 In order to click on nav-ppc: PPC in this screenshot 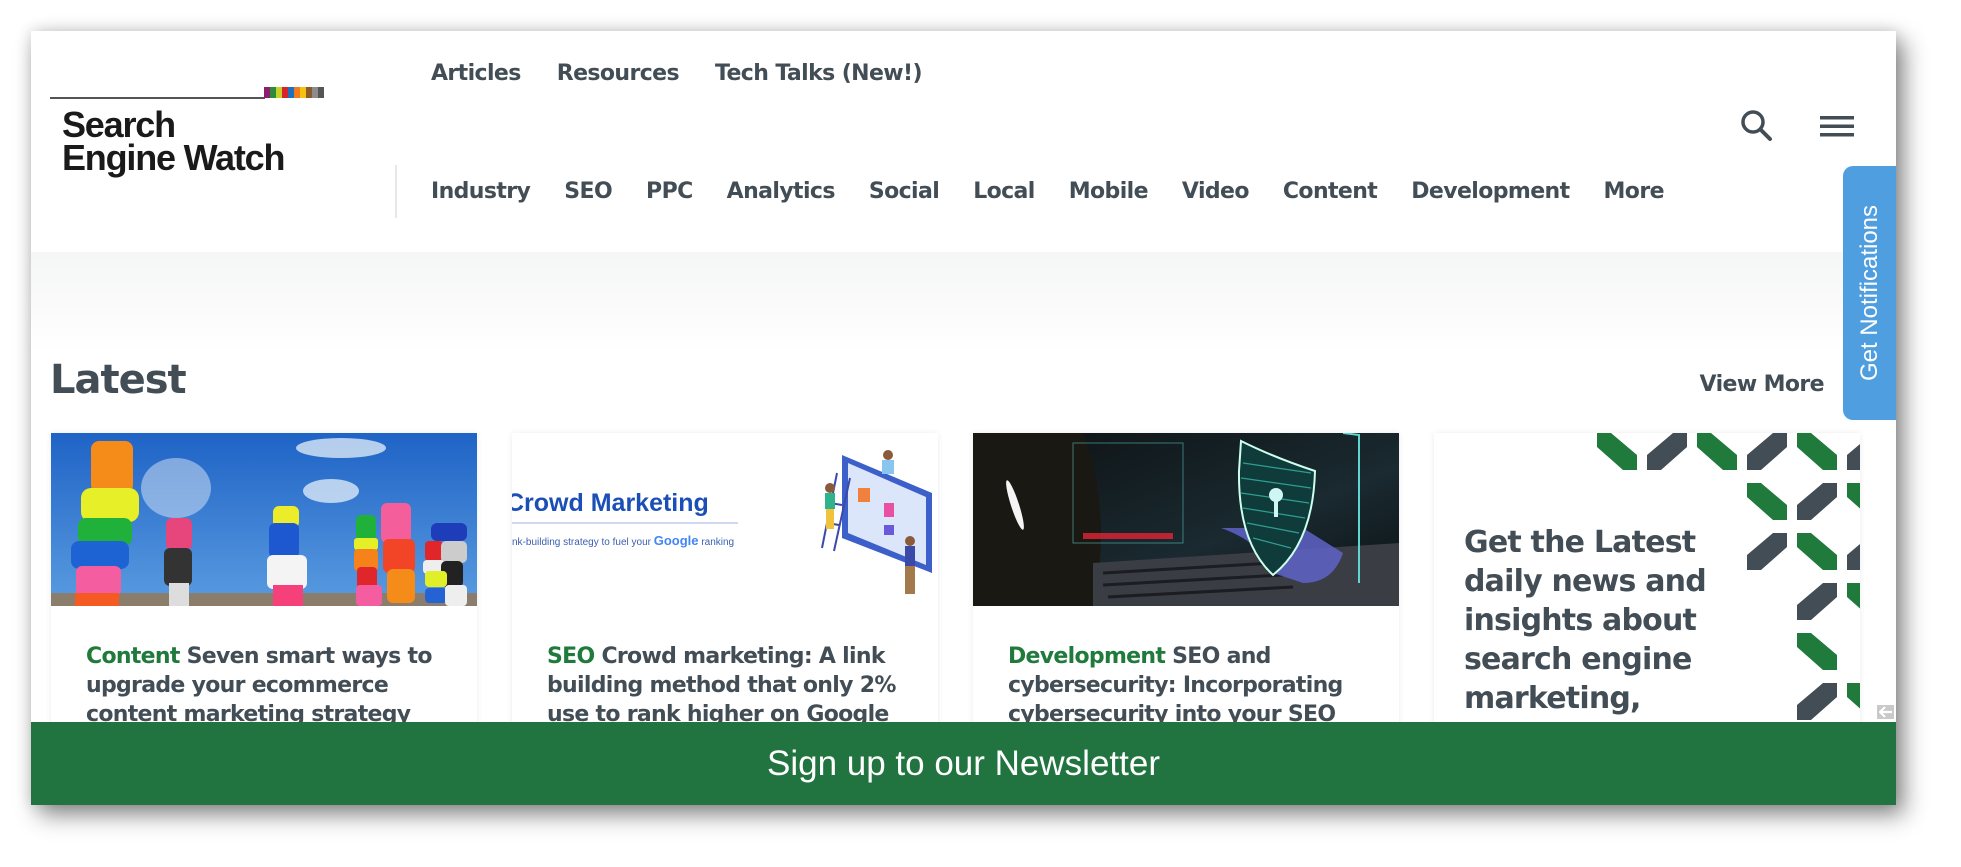, I will do `click(669, 192)`.